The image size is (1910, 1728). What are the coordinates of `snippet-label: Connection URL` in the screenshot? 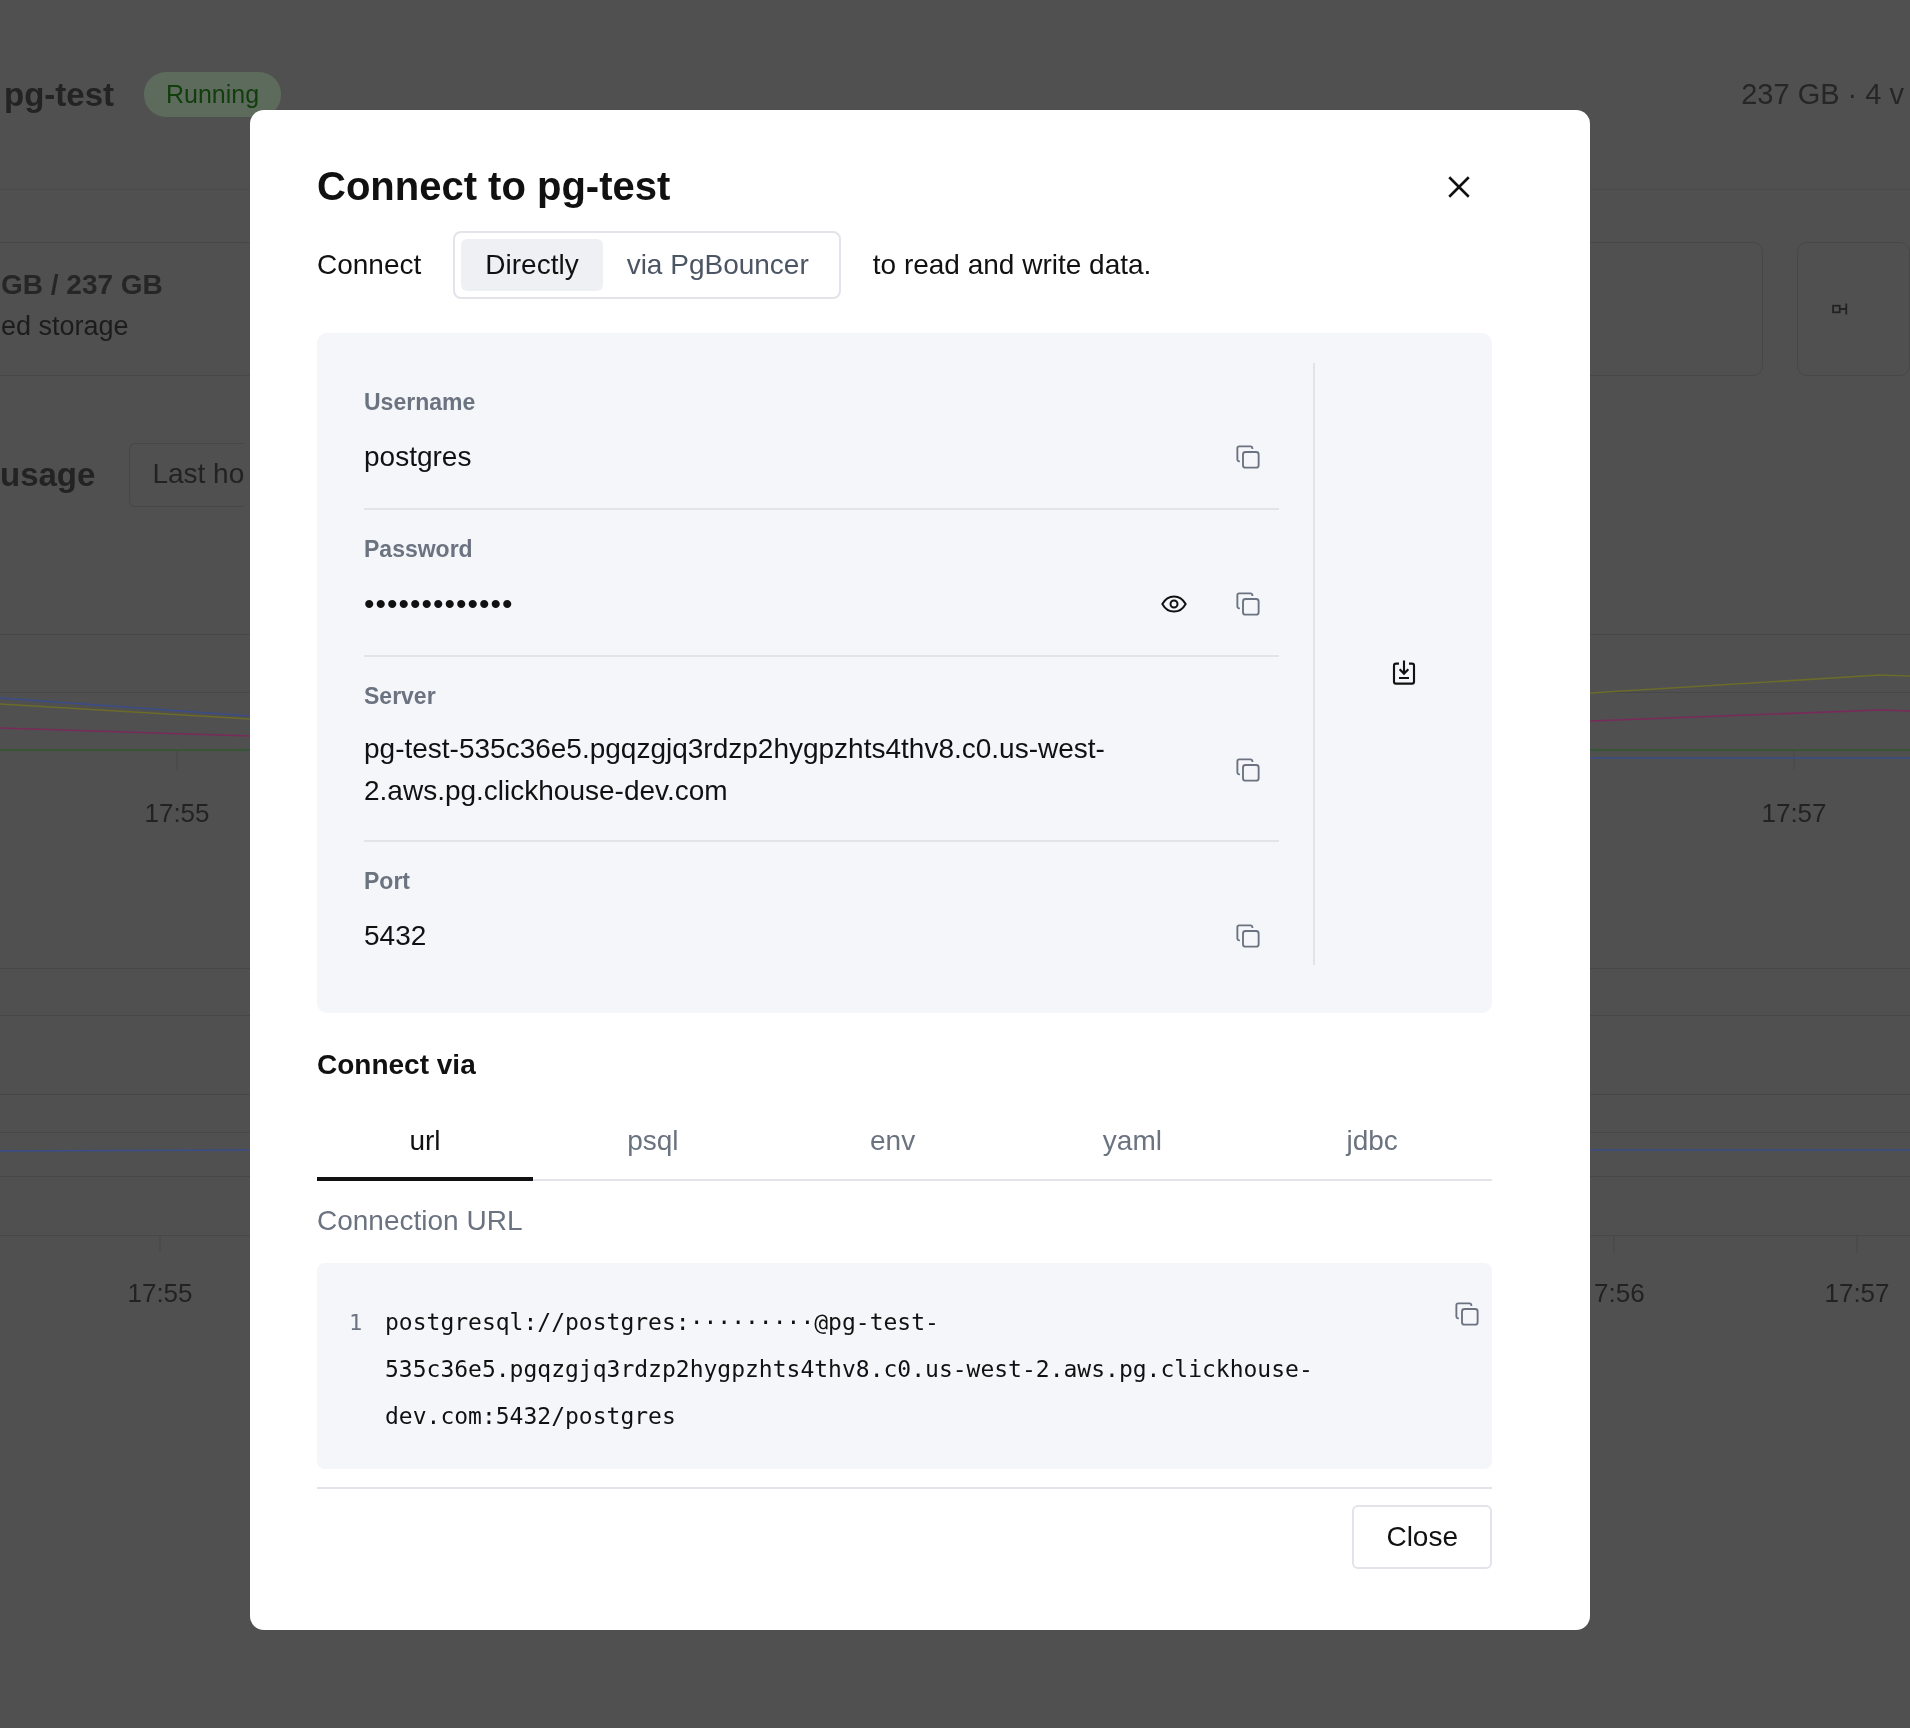 It's located at (420, 1221).